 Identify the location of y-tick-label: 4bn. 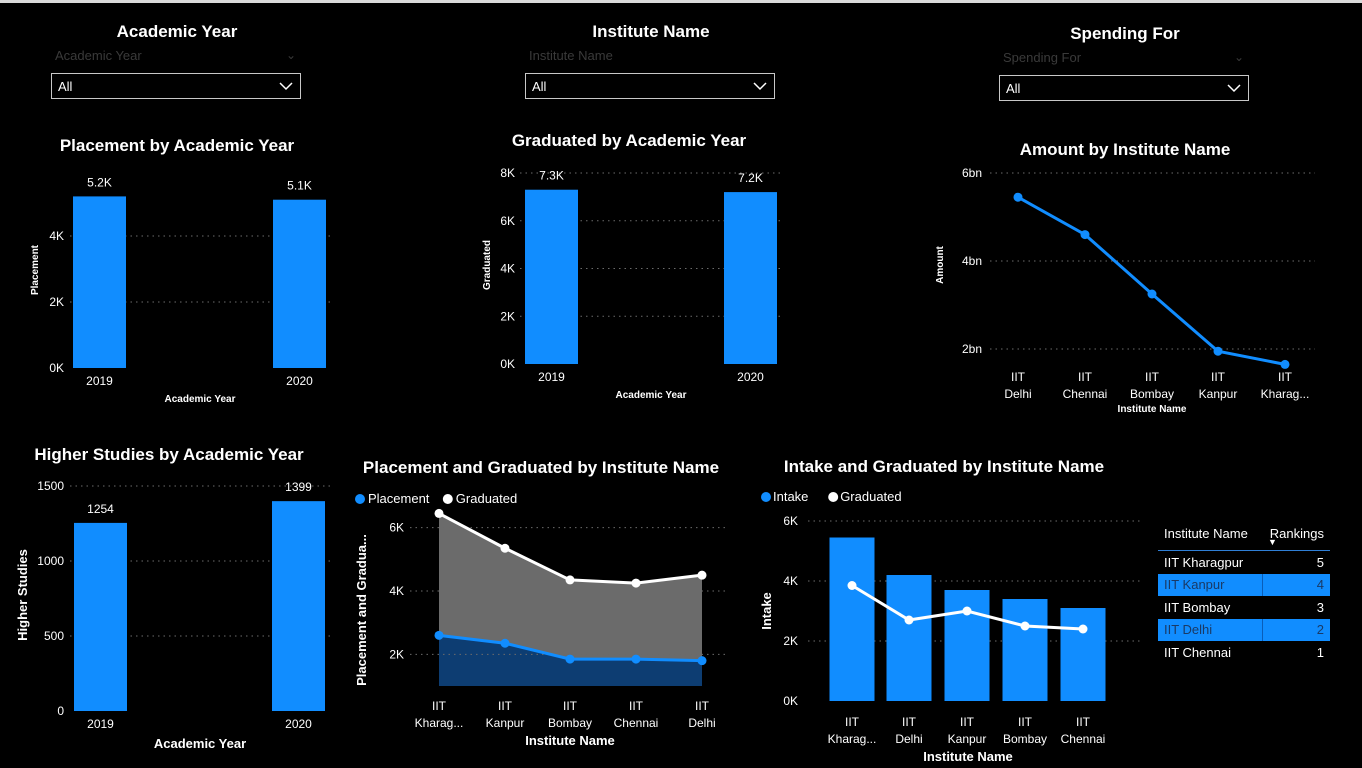
(972, 261).